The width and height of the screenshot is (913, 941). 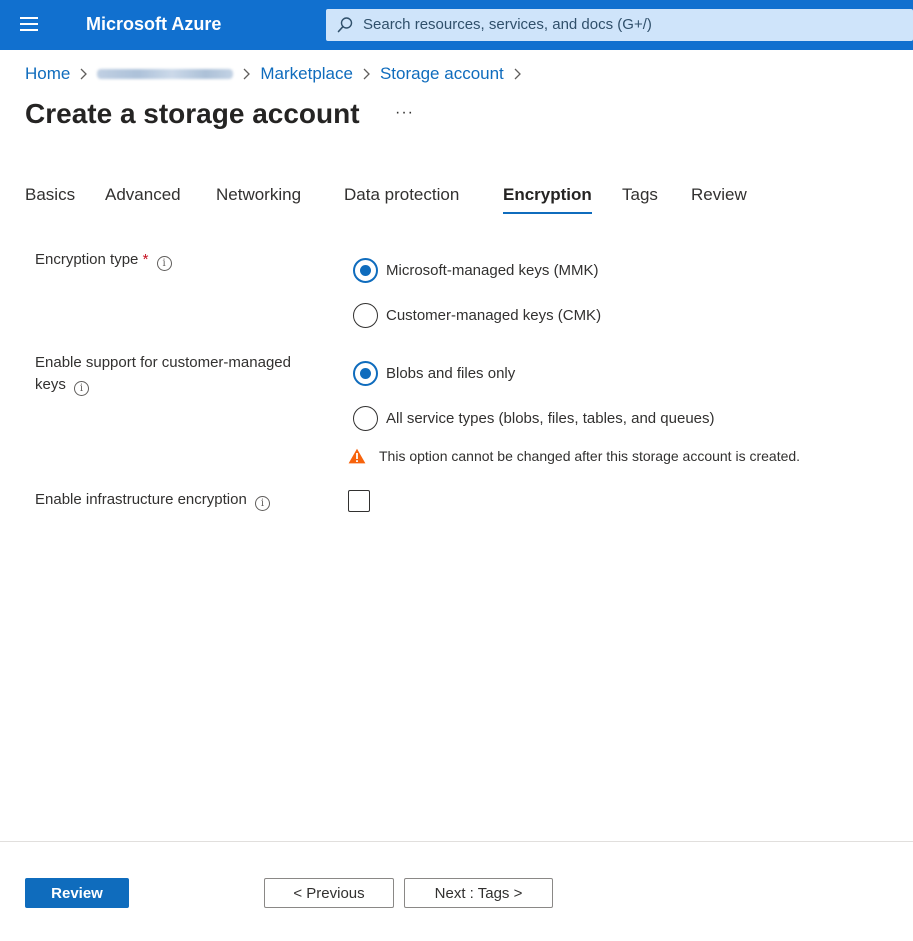 I want to click on radio-blobs-files-label: Blobs and files only, so click(x=451, y=373).